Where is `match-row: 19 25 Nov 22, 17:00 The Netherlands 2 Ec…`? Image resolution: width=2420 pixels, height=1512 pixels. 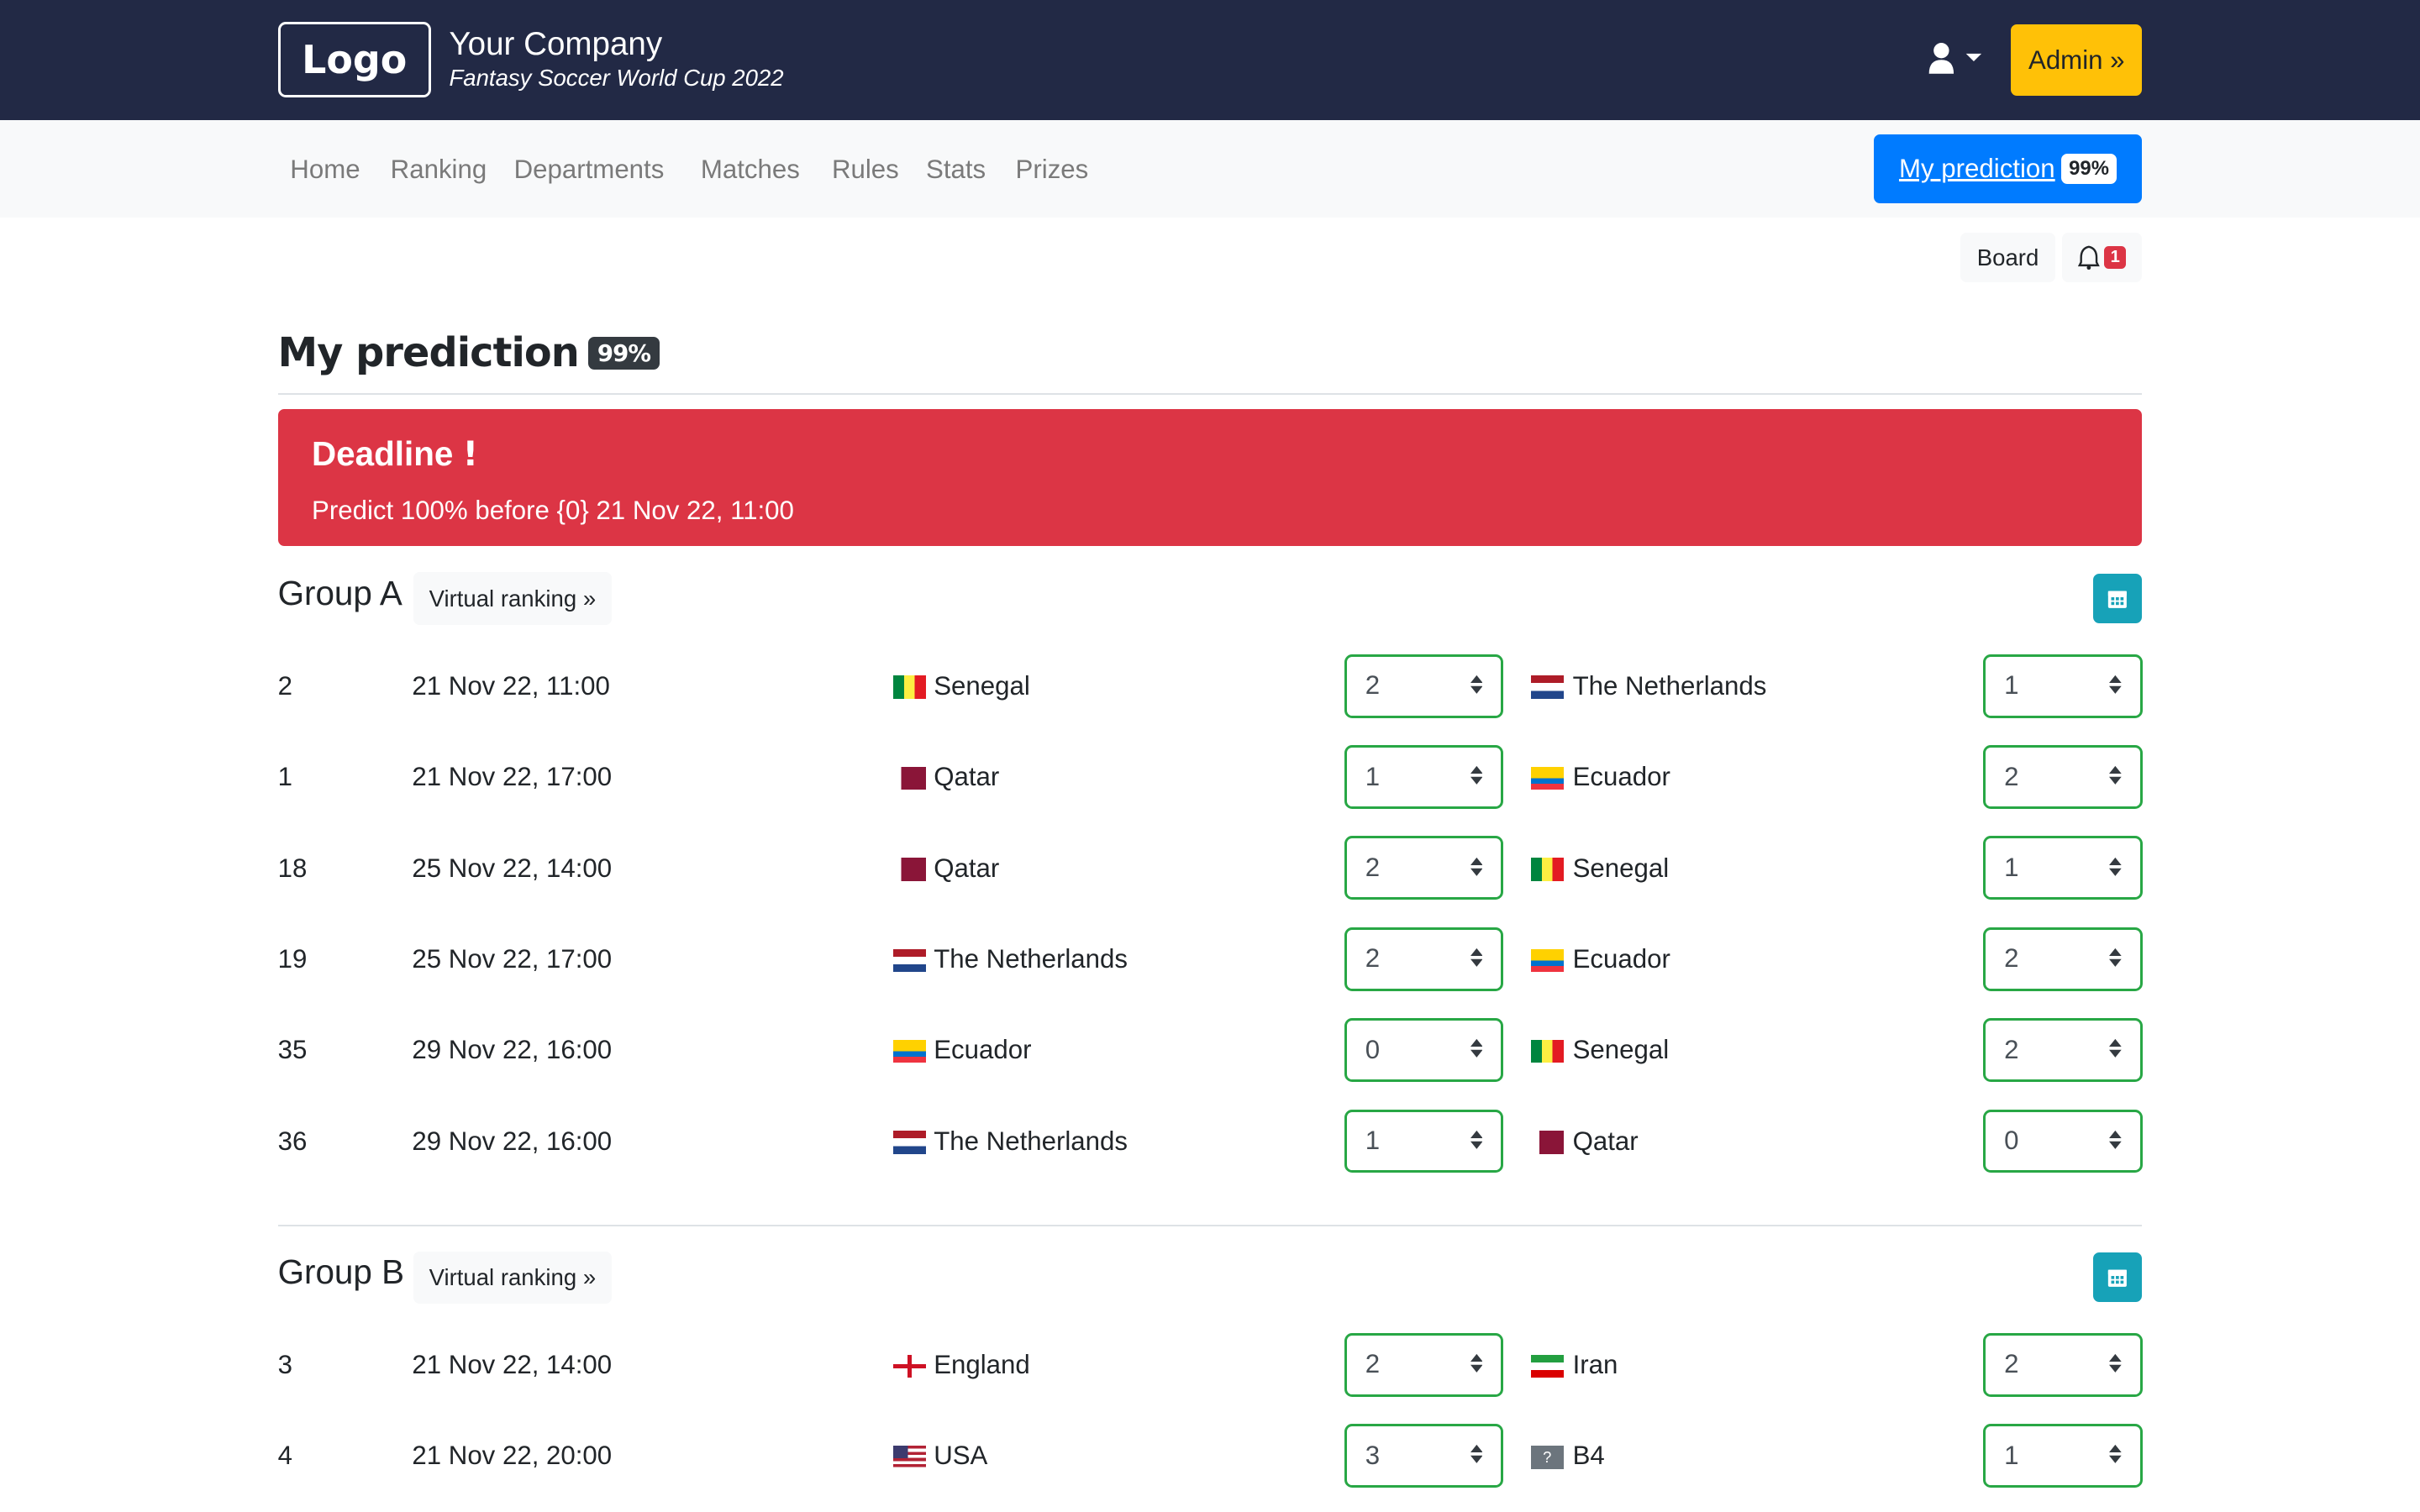 match-row: 19 25 Nov 22, 17:00 The Netherlands 2 Ec… is located at coordinates (1210, 959).